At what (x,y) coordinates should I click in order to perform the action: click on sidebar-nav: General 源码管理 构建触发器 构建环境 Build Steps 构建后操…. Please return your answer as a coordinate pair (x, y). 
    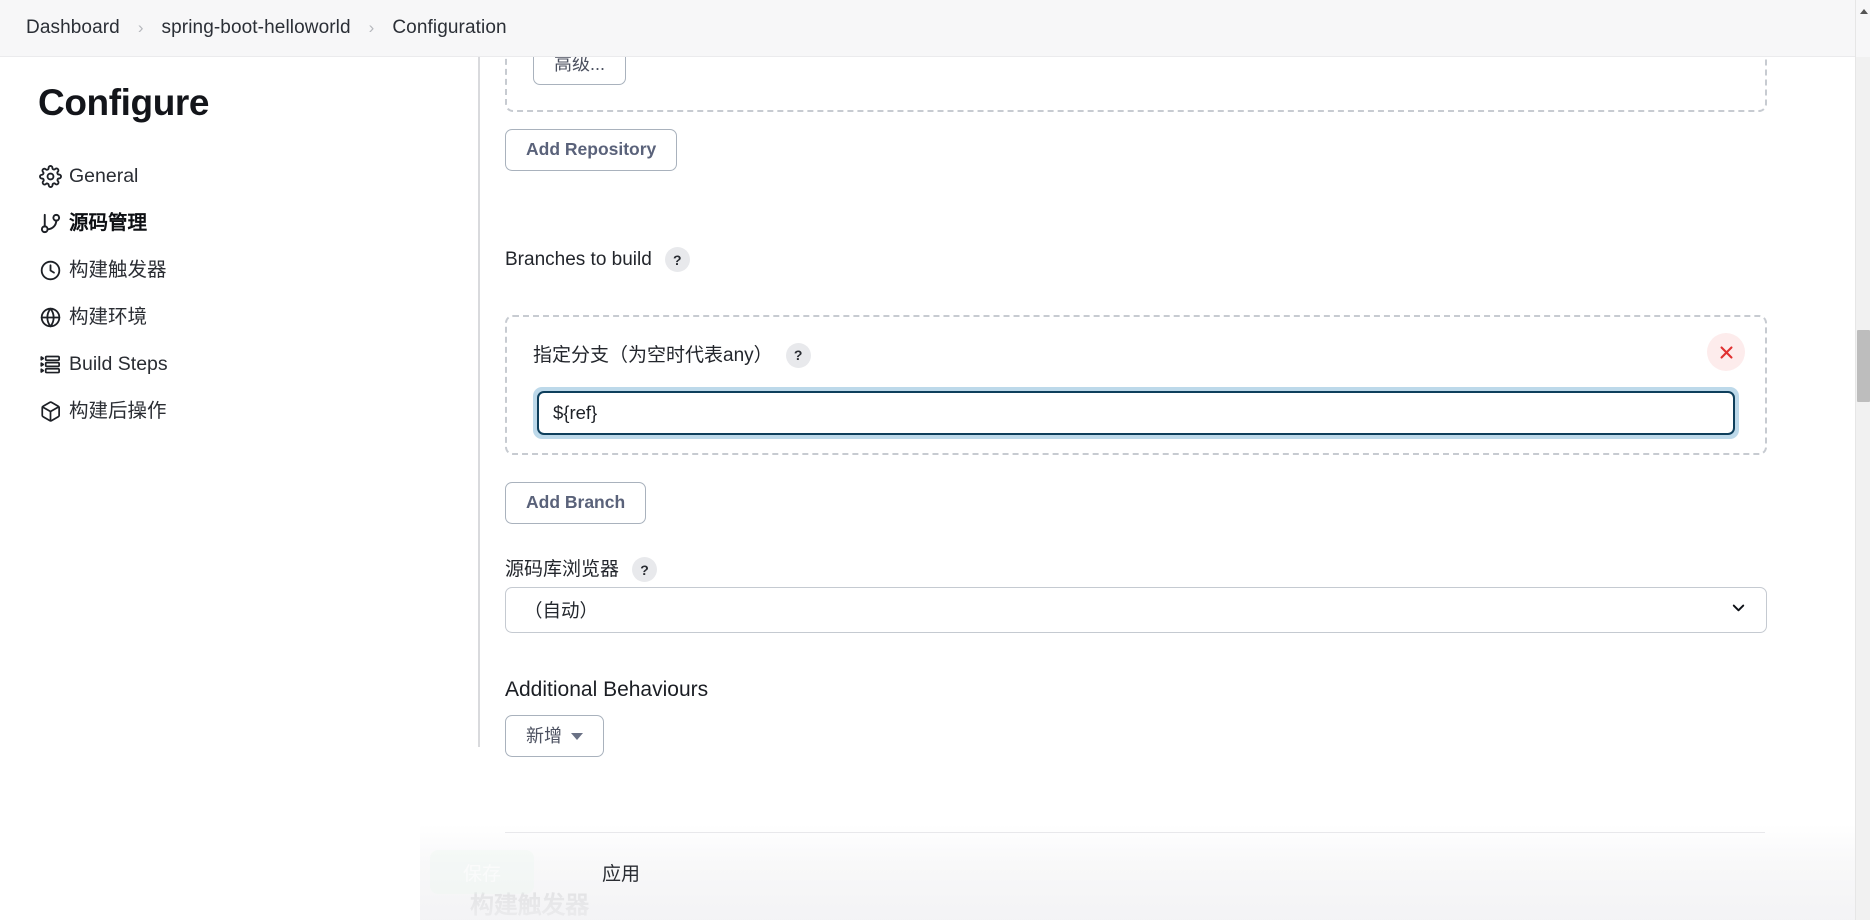
    Looking at the image, I should click on (210, 294).